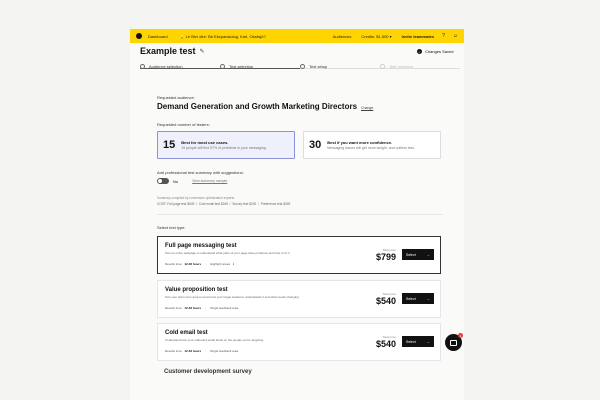 Image resolution: width=600 pixels, height=400 pixels. What do you see at coordinates (401, 66) in the screenshot?
I see `step-label: Test overview` at bounding box center [401, 66].